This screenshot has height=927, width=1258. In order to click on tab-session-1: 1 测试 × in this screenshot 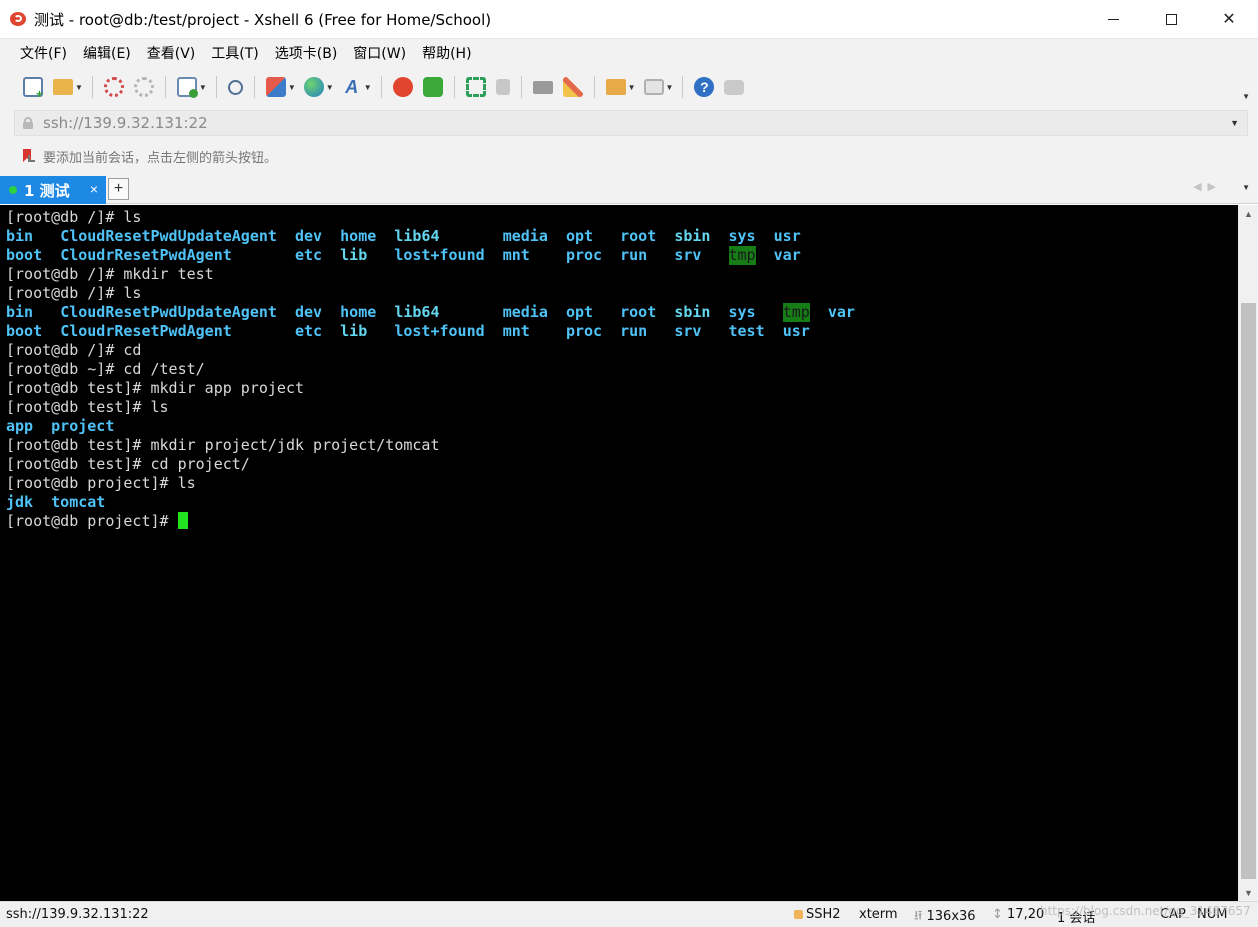, I will do `click(53, 190)`.